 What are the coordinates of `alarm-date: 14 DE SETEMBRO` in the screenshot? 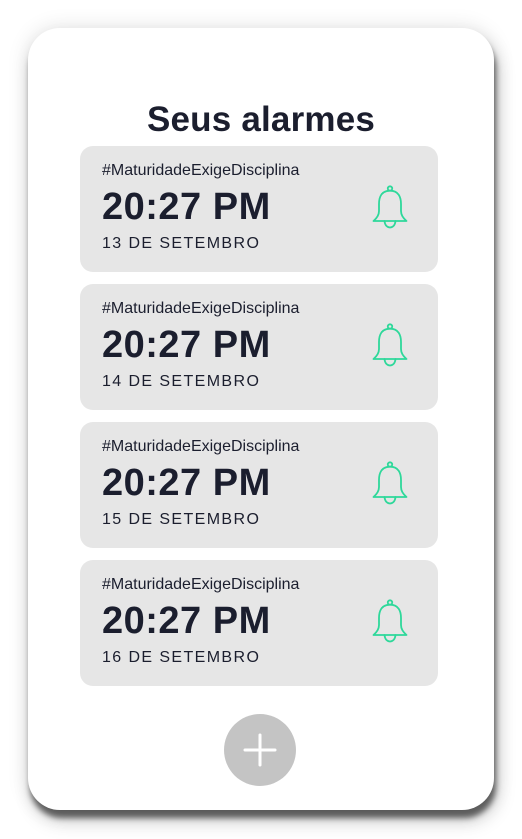 It's located at (181, 381).